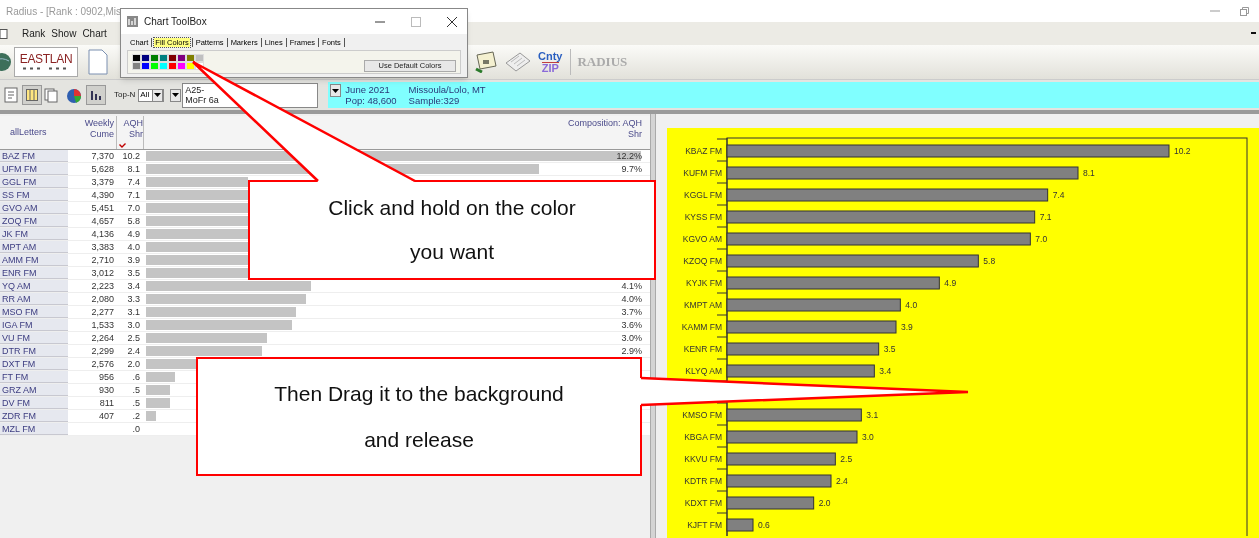 The image size is (1259, 538). I want to click on app-icon, so click(132, 21).